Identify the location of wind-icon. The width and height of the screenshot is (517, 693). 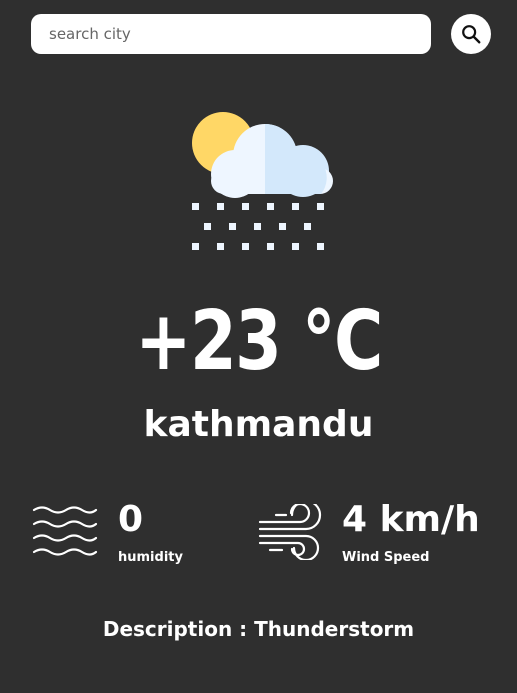
(290, 532).